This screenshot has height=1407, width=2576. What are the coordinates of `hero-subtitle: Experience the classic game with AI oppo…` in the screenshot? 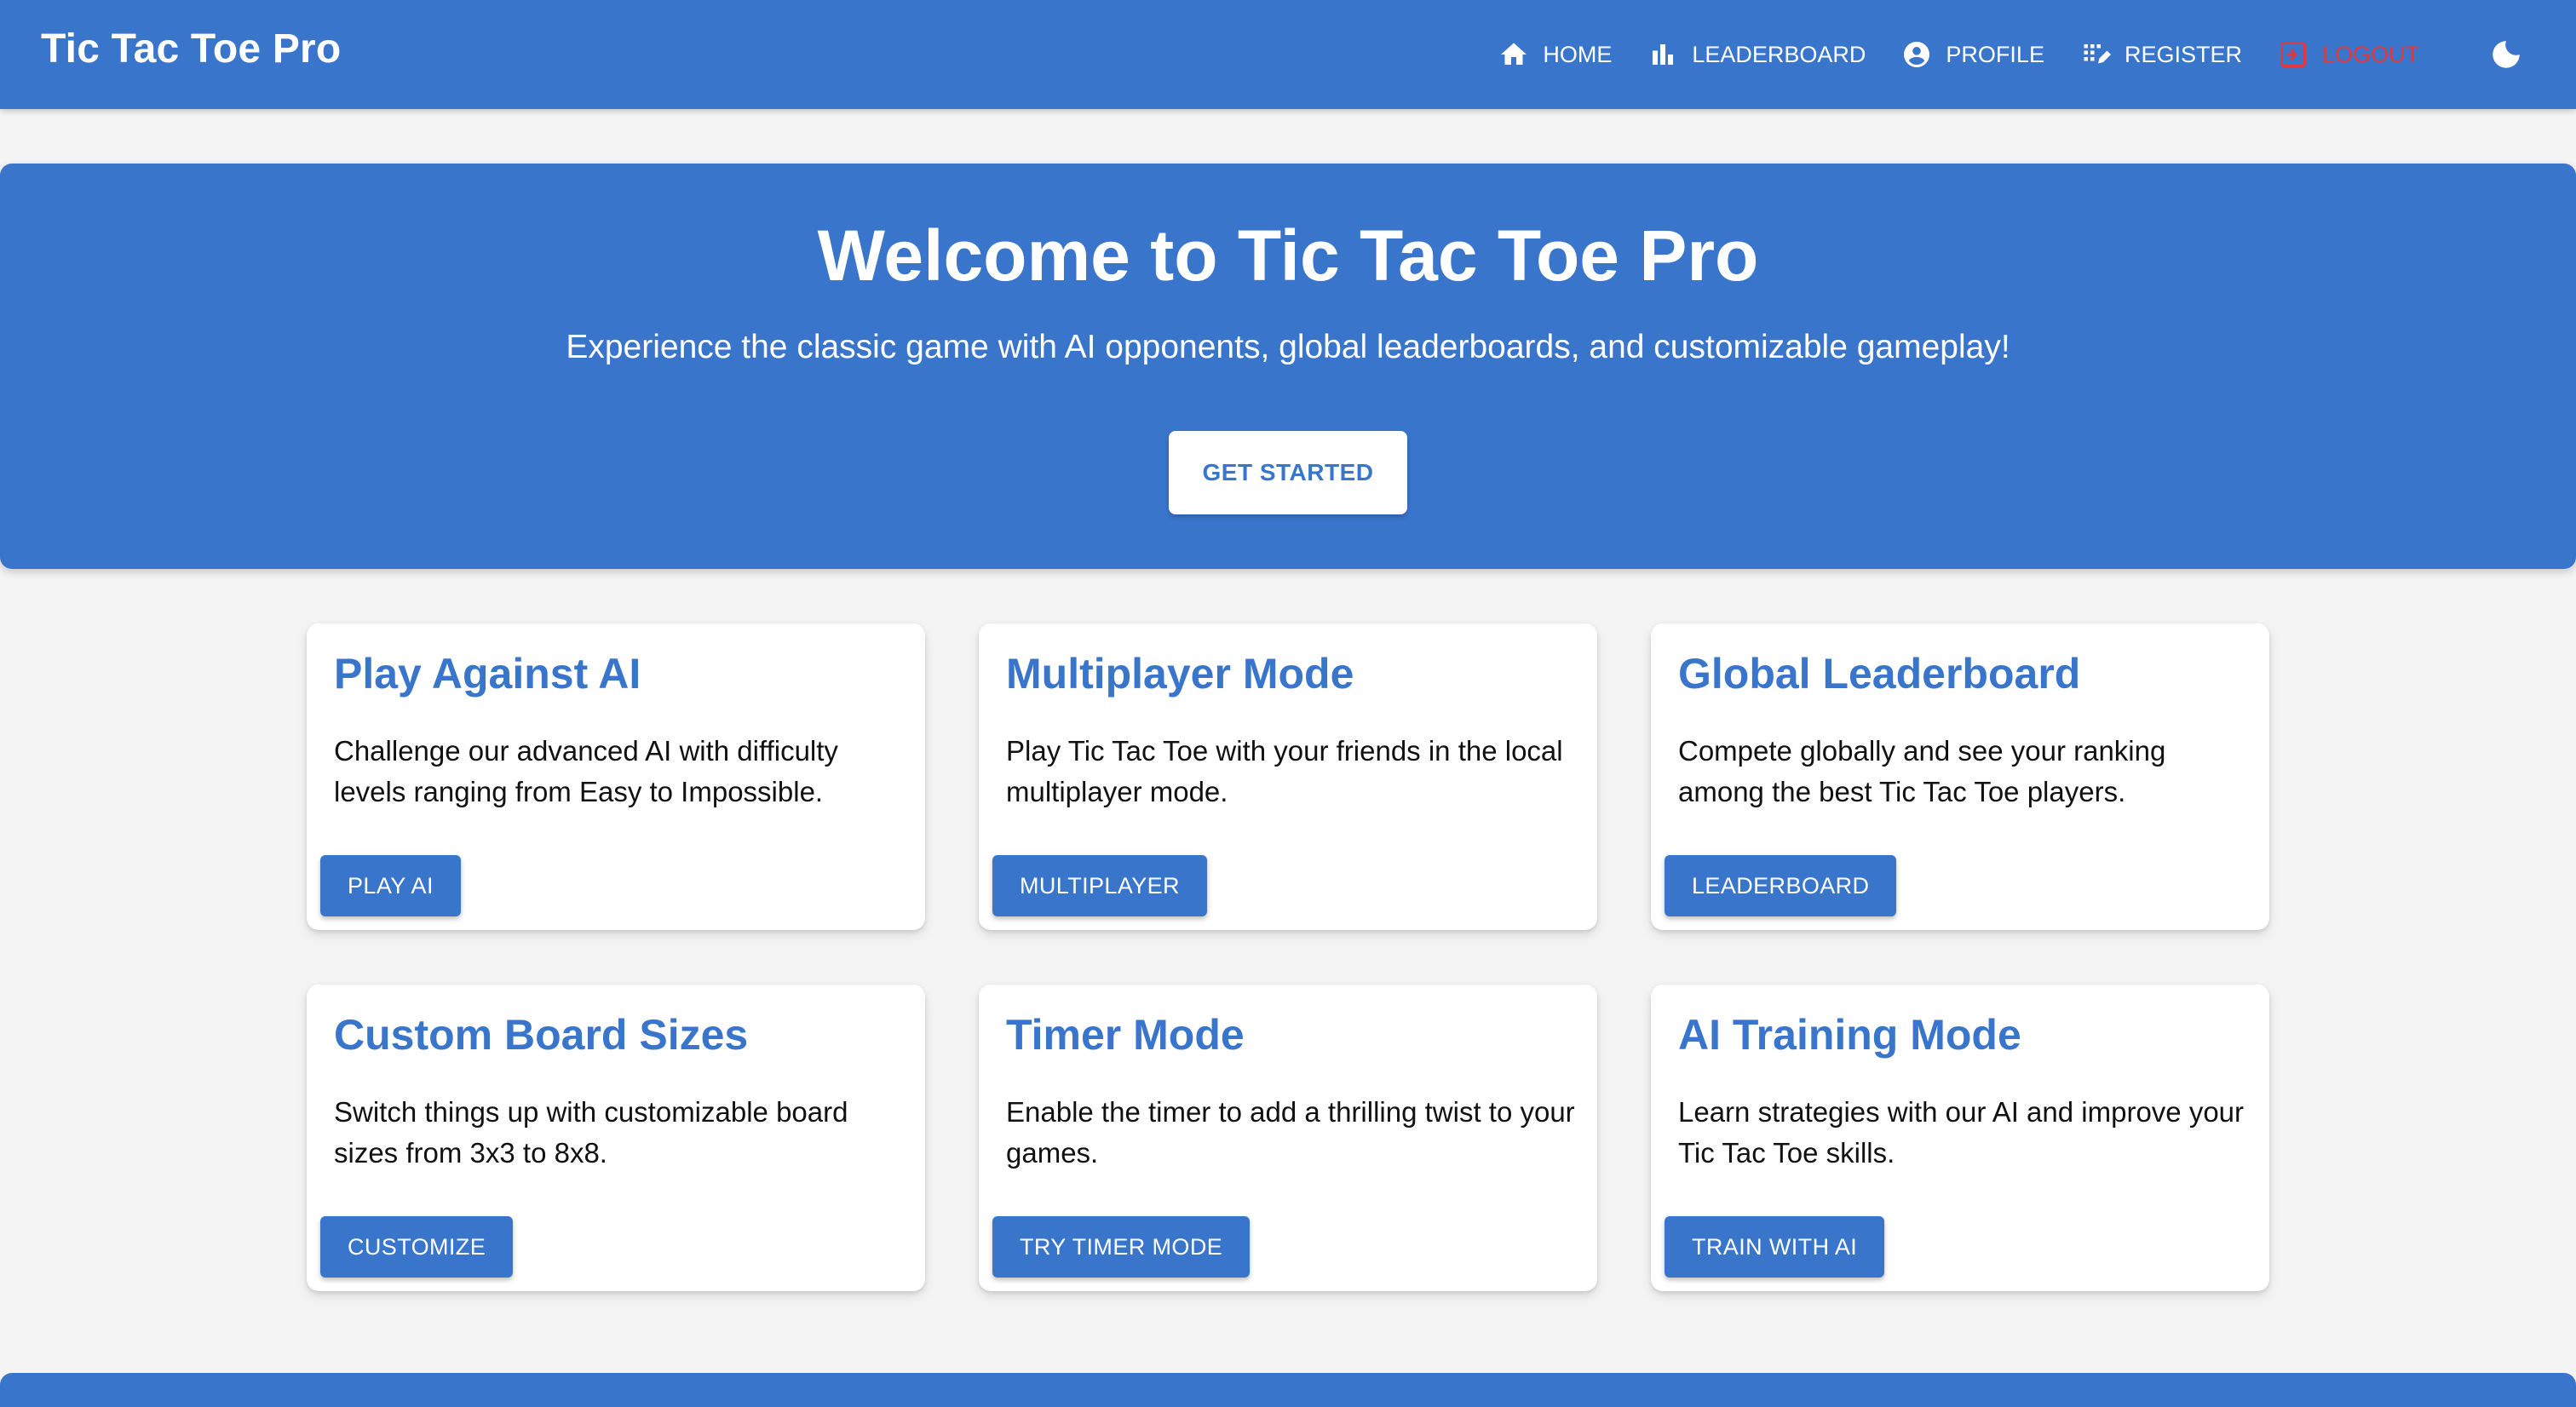 It's located at (1288, 347).